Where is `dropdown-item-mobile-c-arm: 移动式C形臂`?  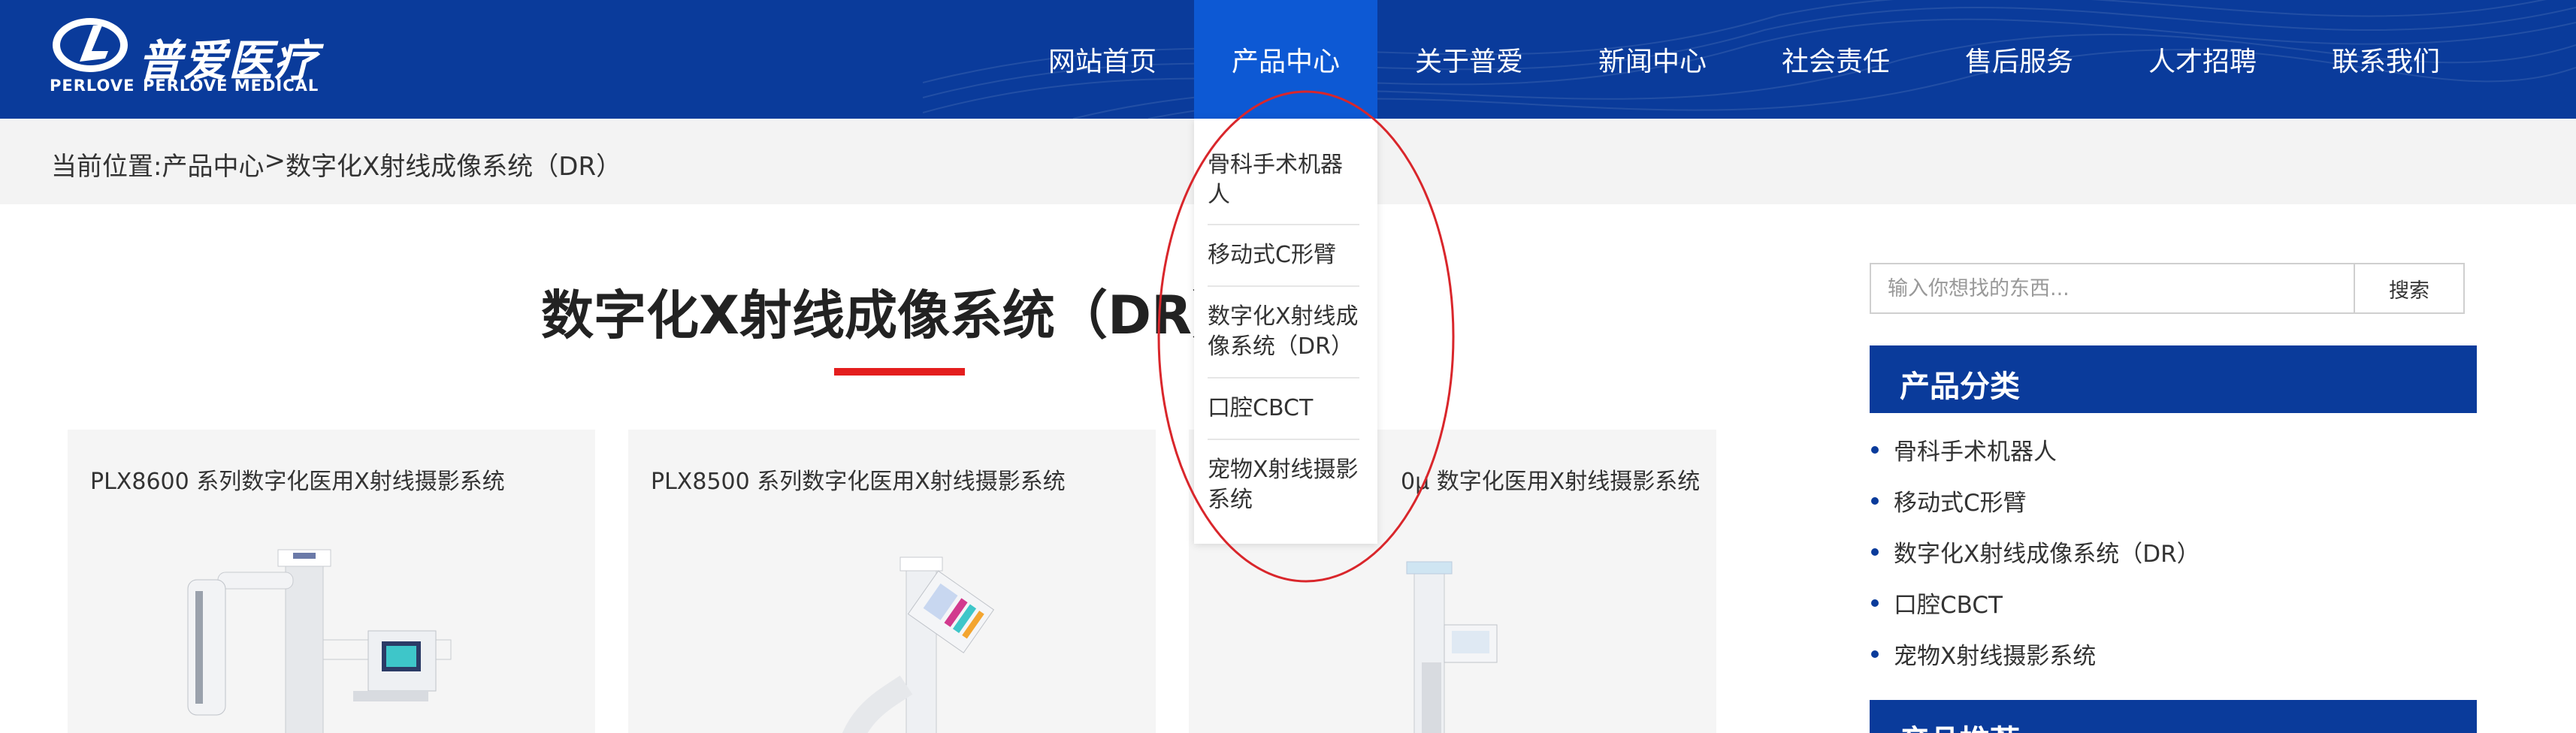
dropdown-item-mobile-c-arm: 移动式C形臂 is located at coordinates (1283, 255).